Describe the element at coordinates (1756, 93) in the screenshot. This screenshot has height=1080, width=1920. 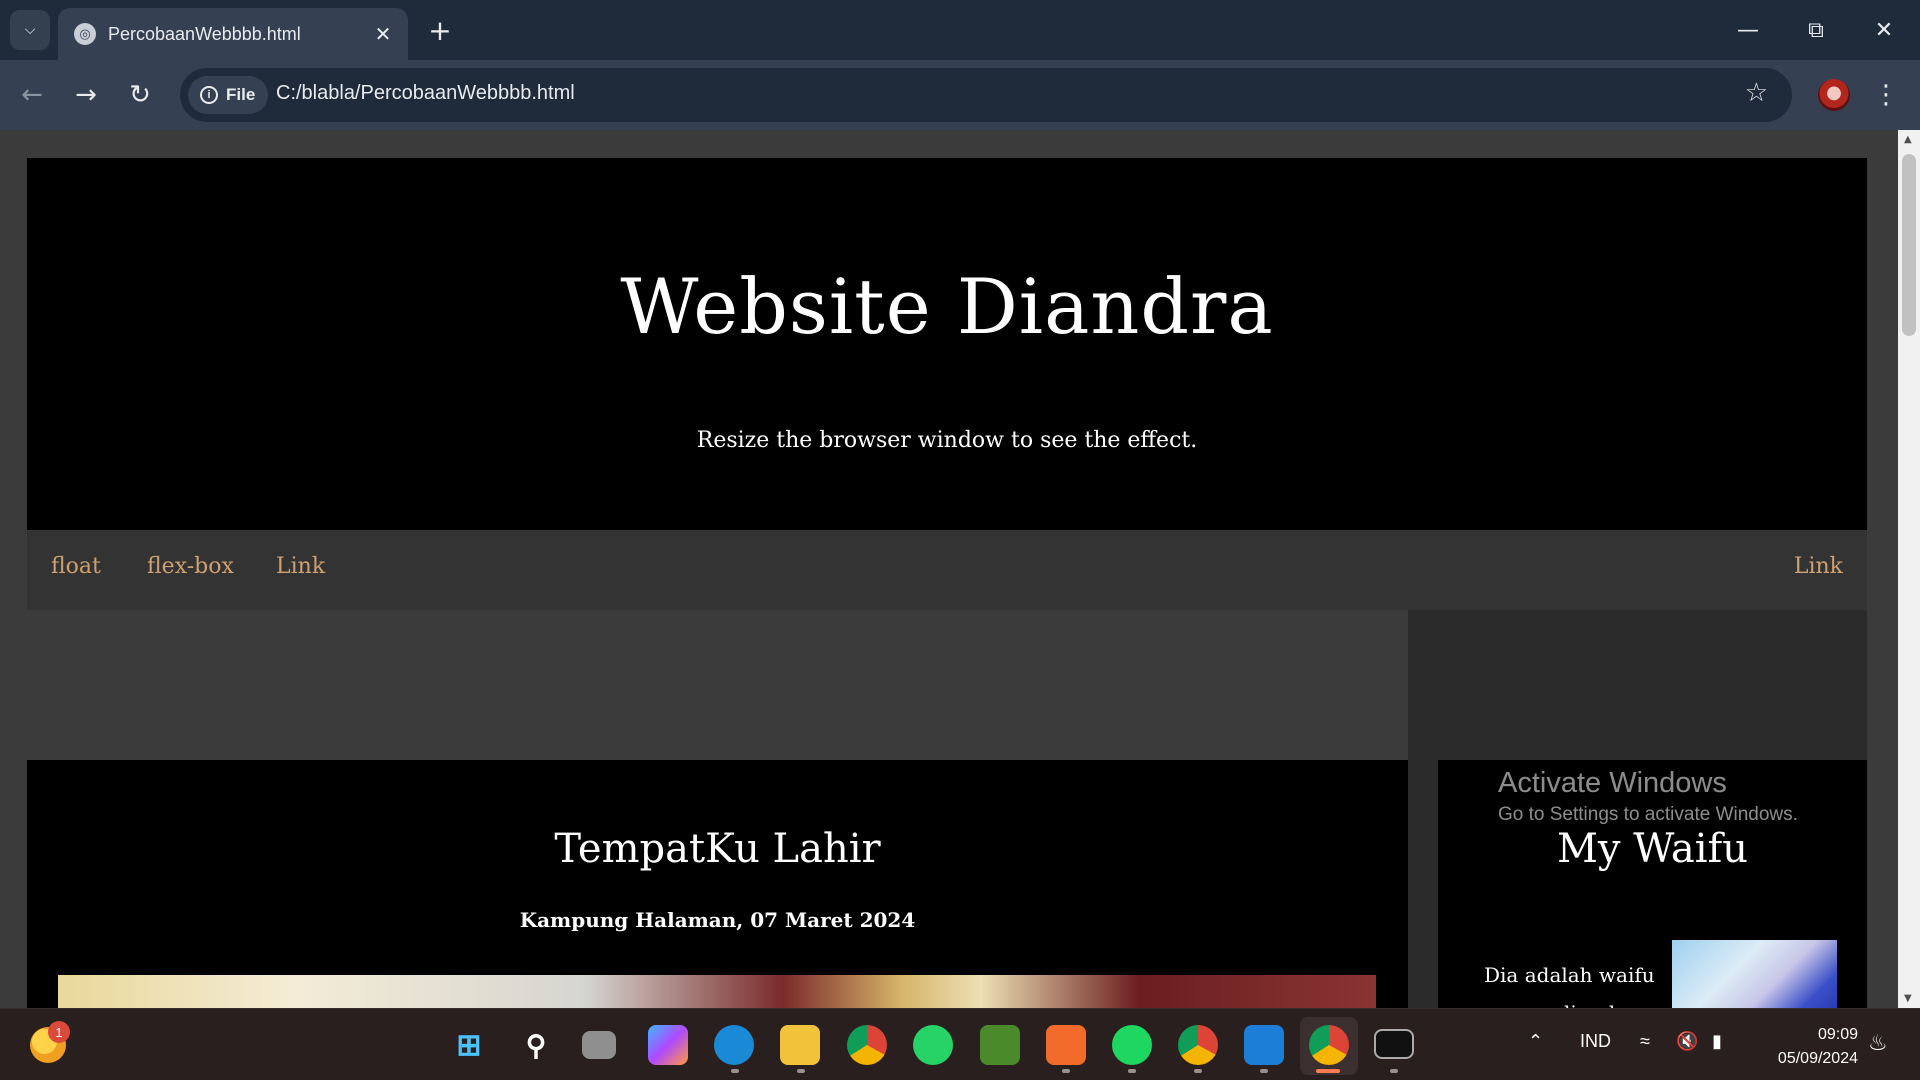
I see `bookmark-star-icon: ☆` at that location.